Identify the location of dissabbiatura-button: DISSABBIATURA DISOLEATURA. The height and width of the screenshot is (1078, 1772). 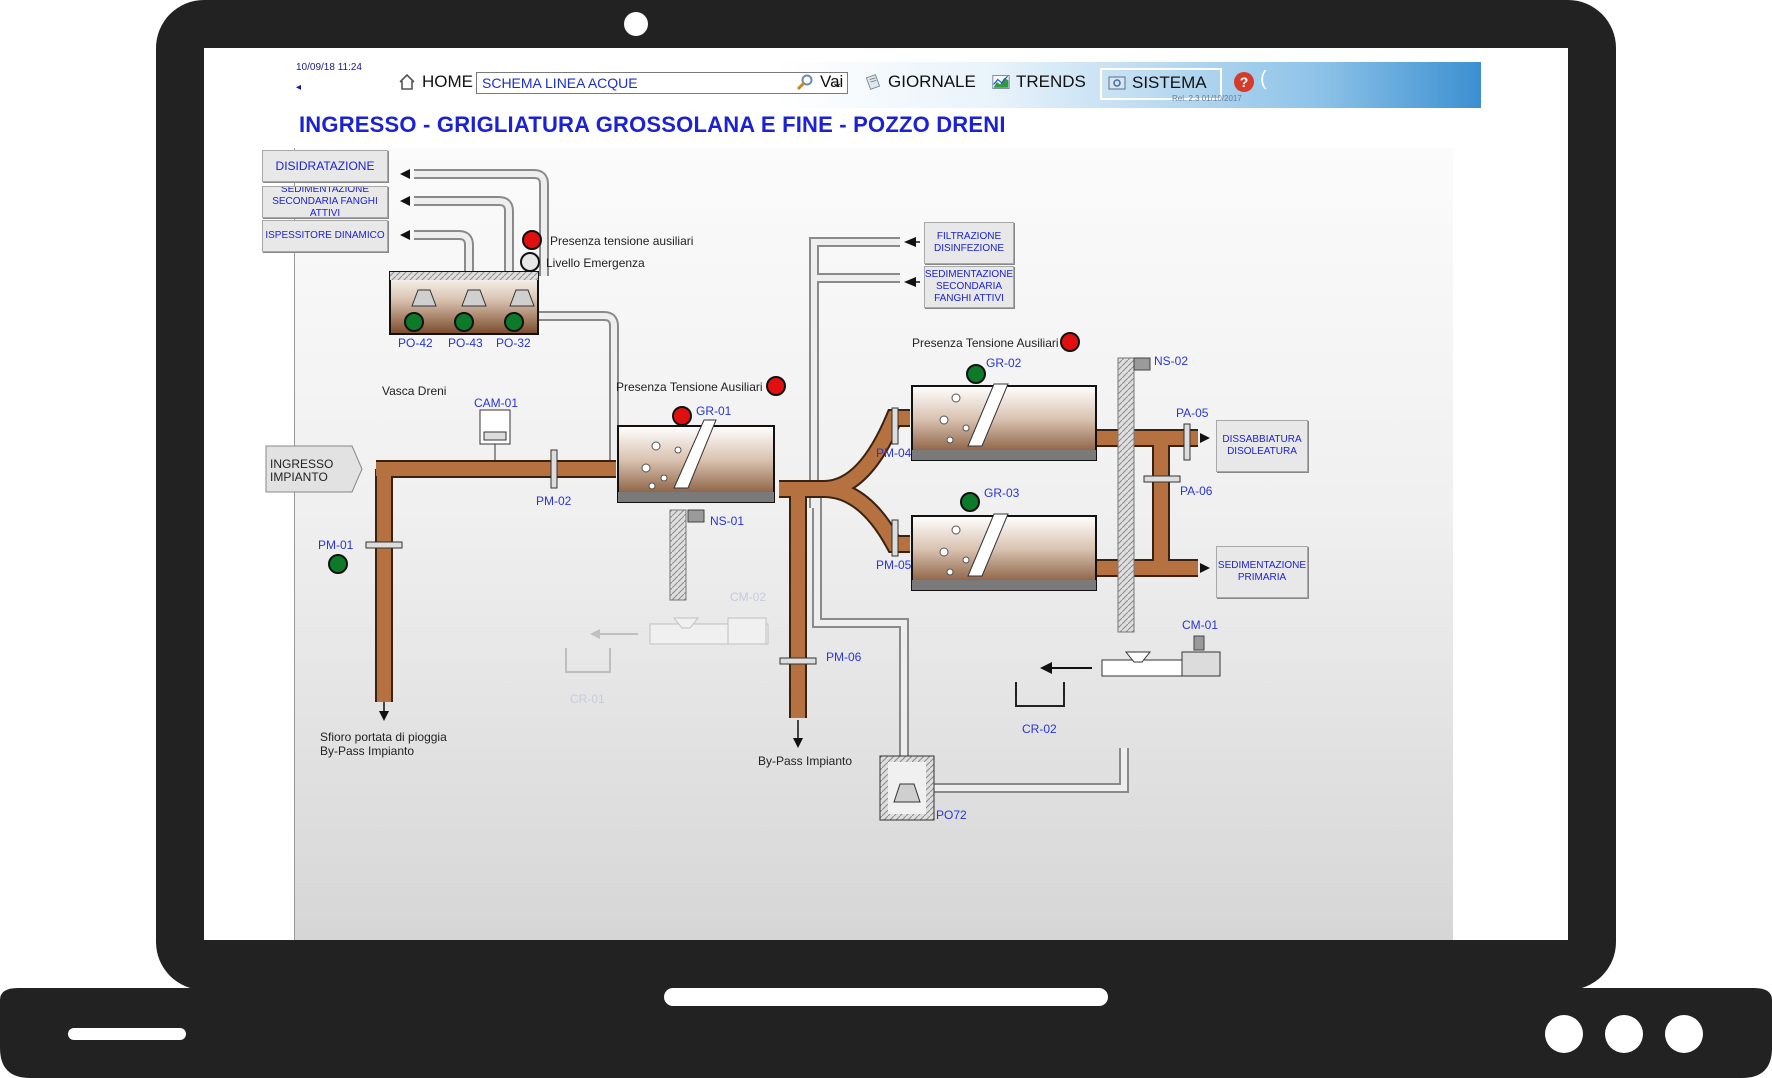
(1262, 446).